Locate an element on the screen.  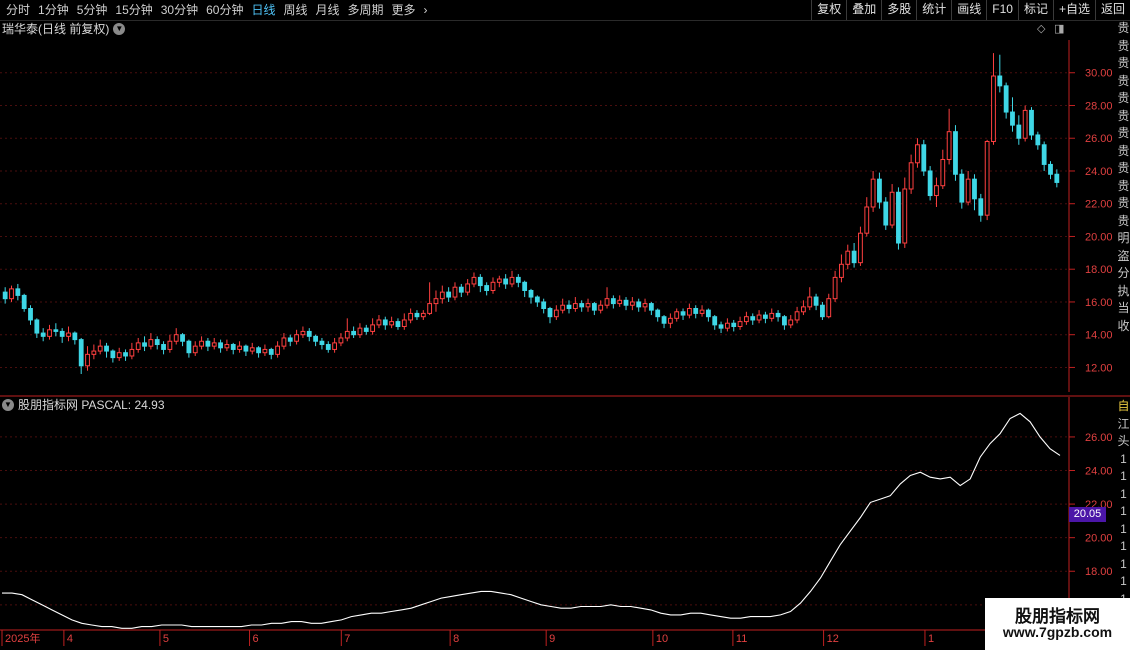
x-tick-label: 5 is located at coordinates (166, 639).